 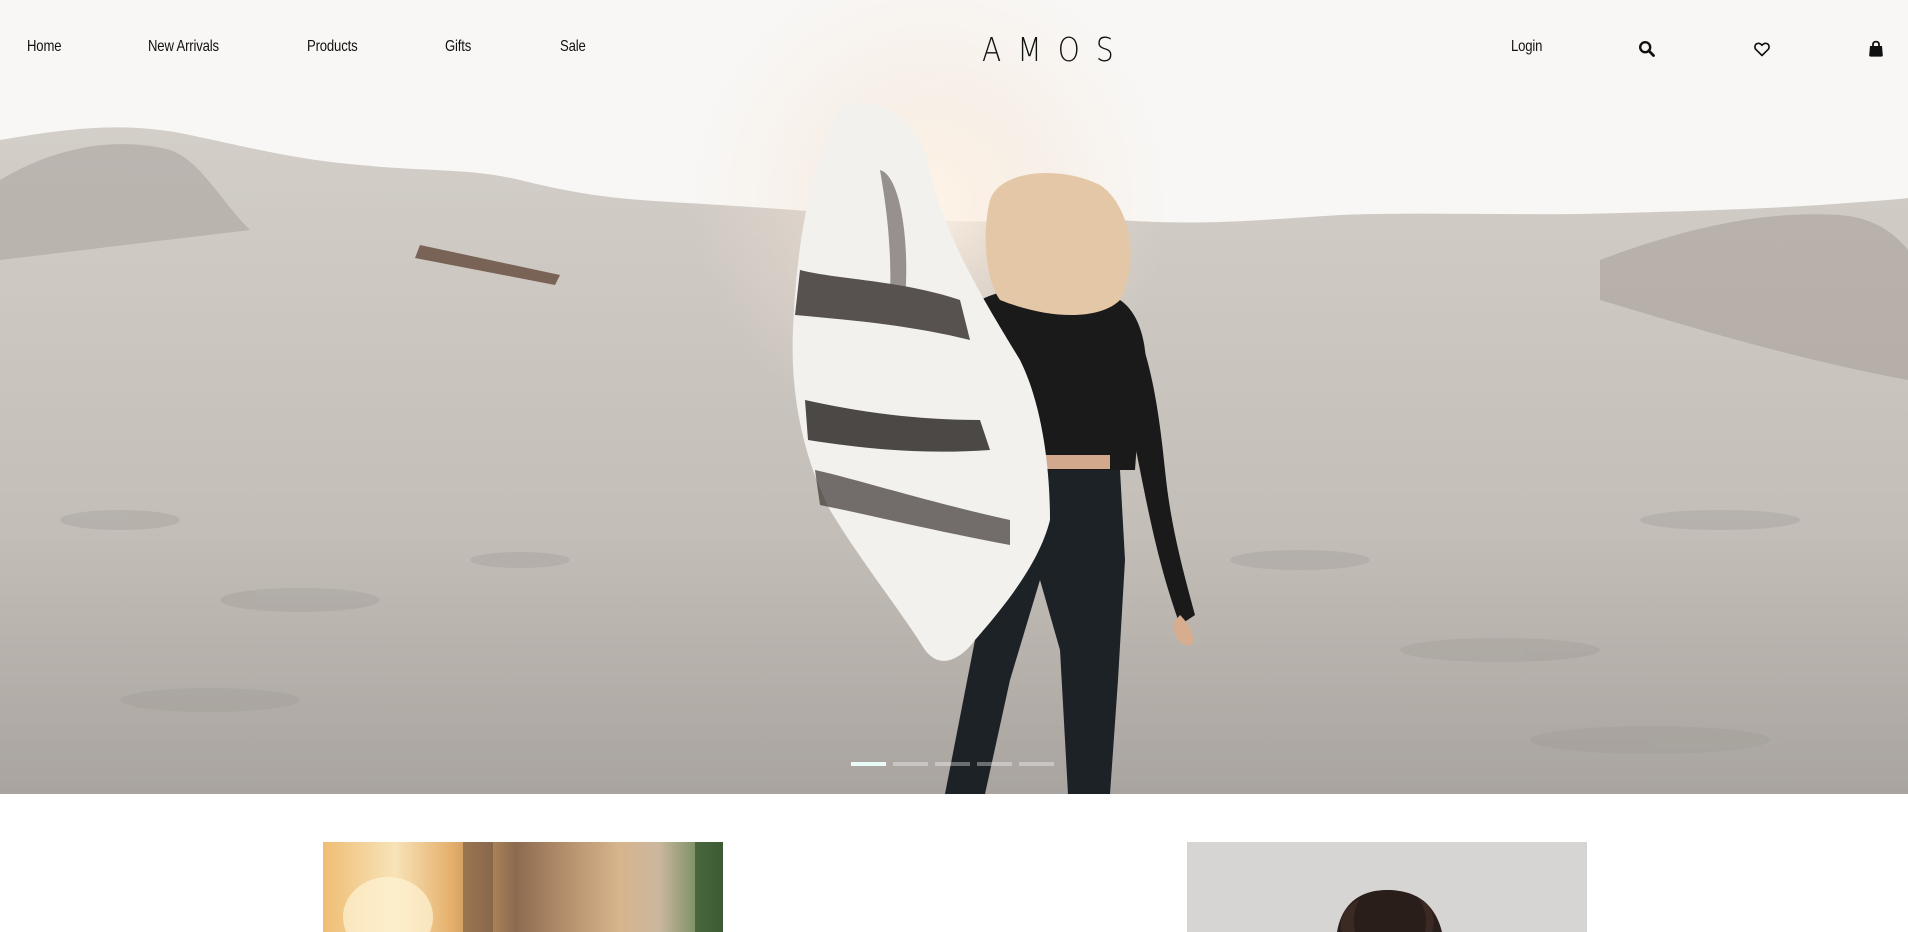 I want to click on promo-tile-left-image, so click(x=533, y=887).